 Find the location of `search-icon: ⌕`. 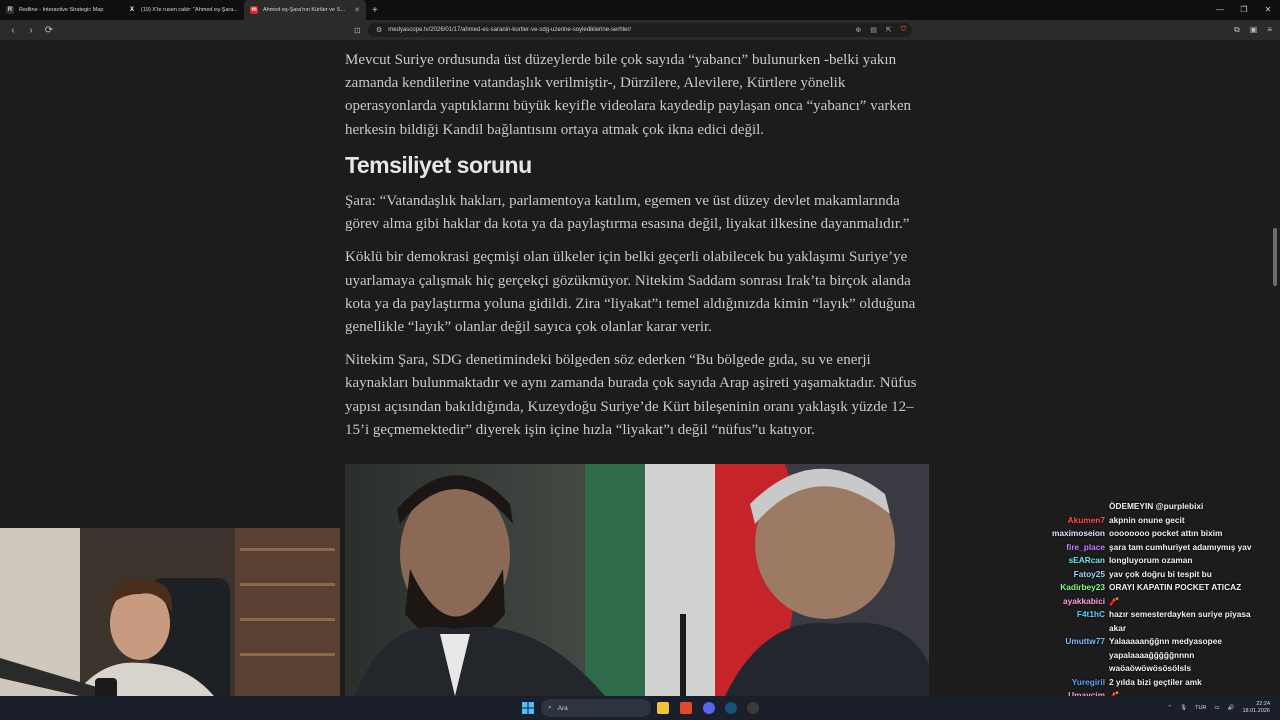

search-icon: ⌕ is located at coordinates (550, 707).